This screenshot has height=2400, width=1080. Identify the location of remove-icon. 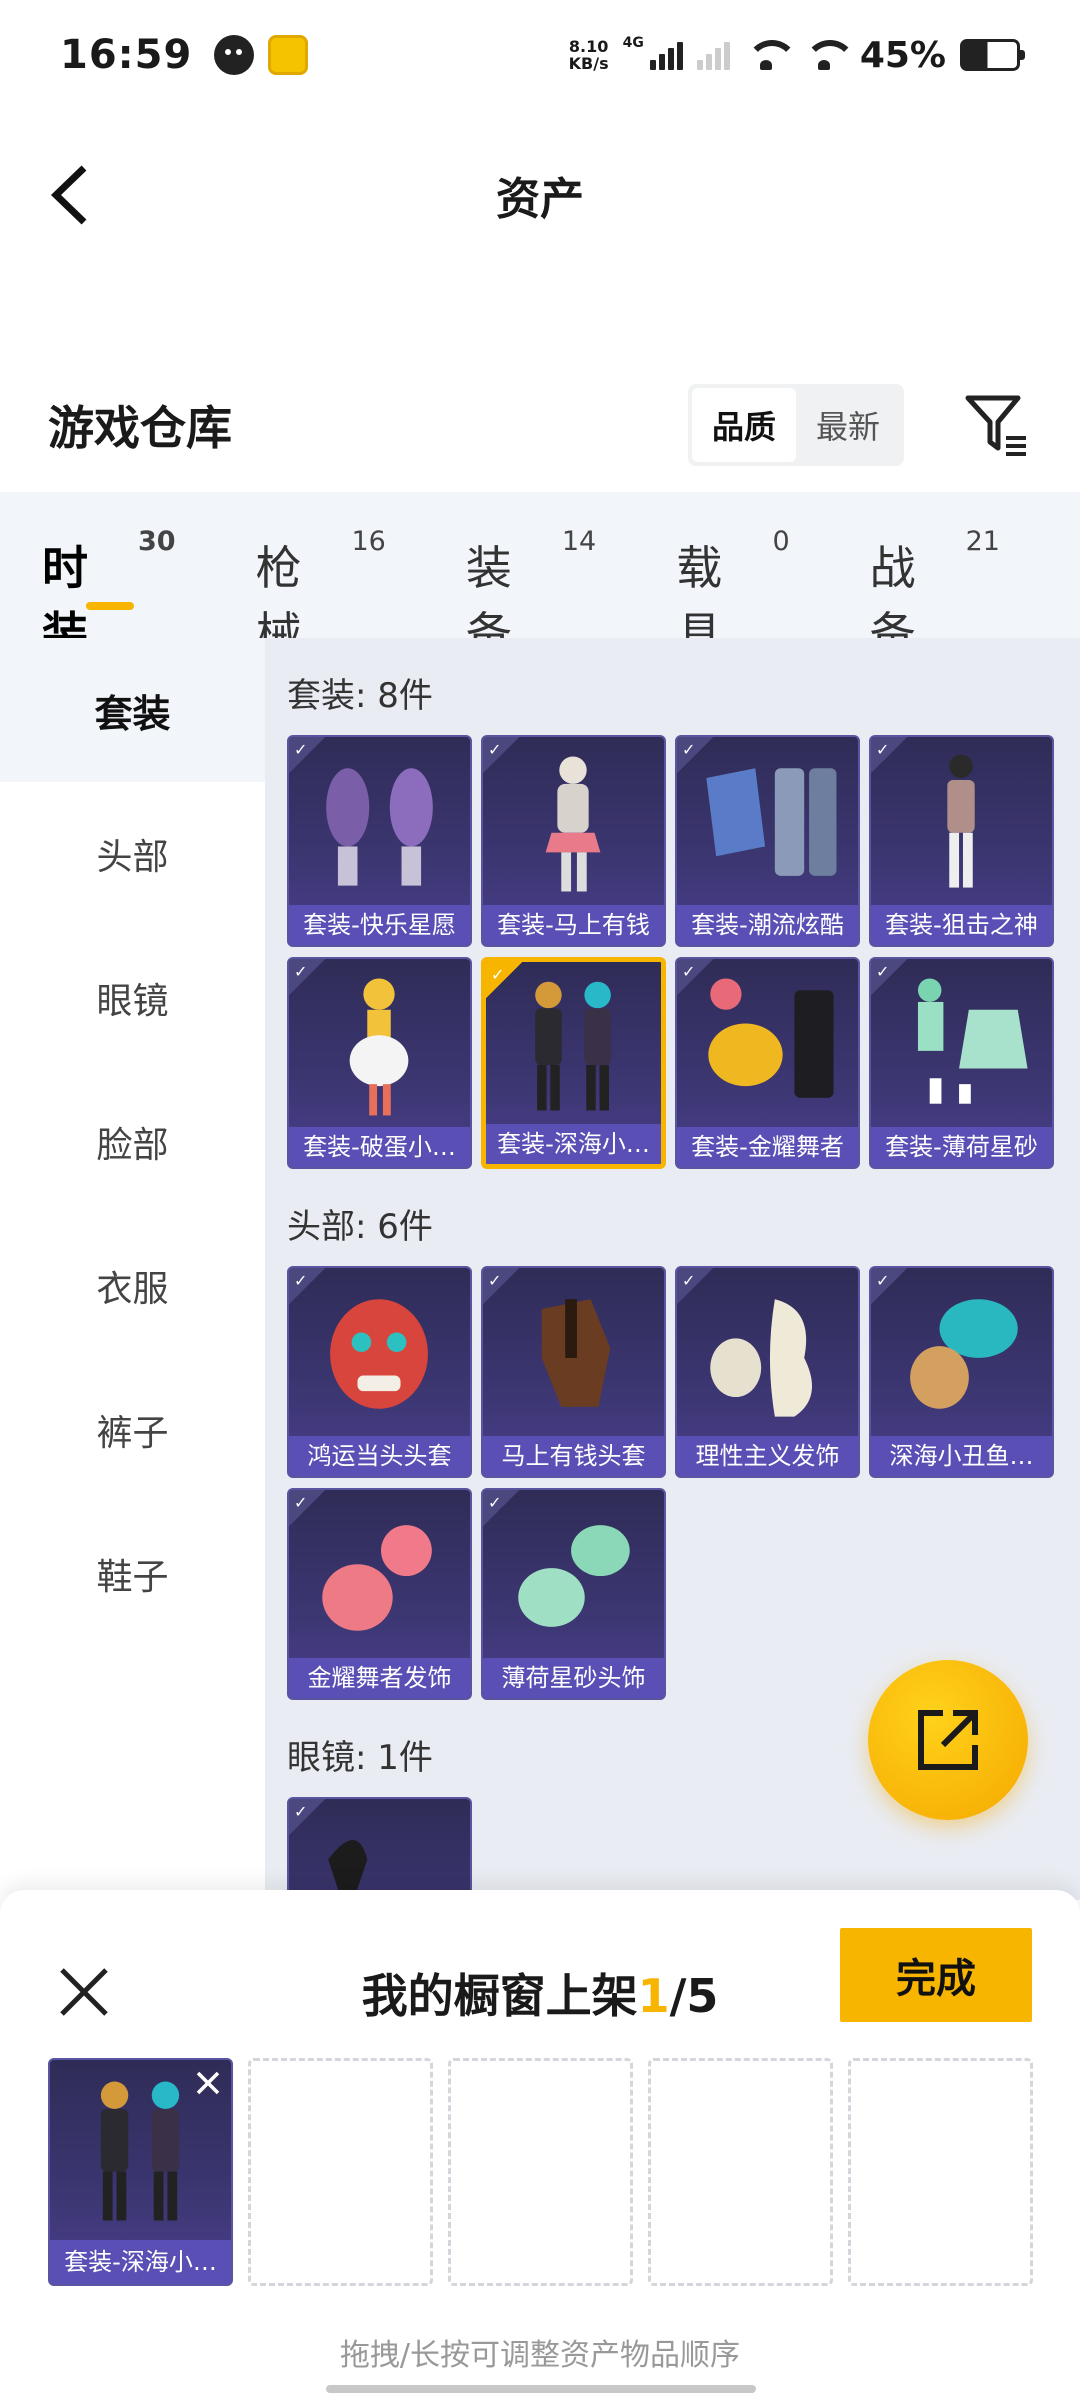
(208, 2083).